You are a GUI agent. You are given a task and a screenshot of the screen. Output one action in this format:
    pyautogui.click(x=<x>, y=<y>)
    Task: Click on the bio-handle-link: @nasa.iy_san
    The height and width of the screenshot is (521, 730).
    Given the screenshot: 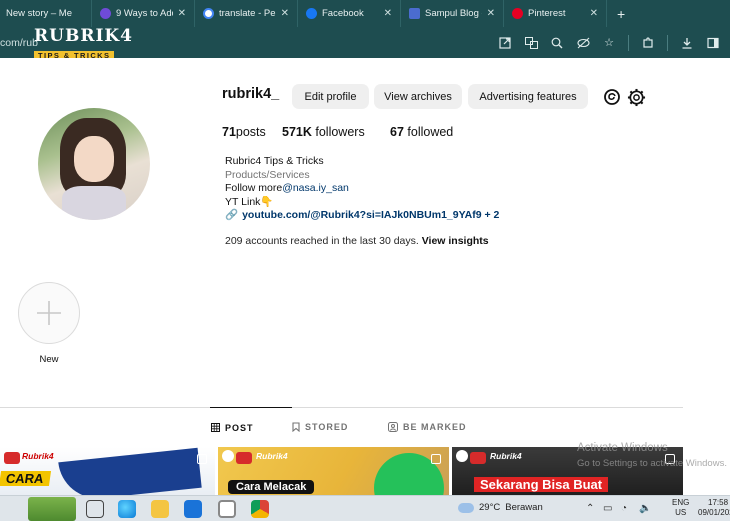 What is the action you would take?
    pyautogui.click(x=315, y=188)
    